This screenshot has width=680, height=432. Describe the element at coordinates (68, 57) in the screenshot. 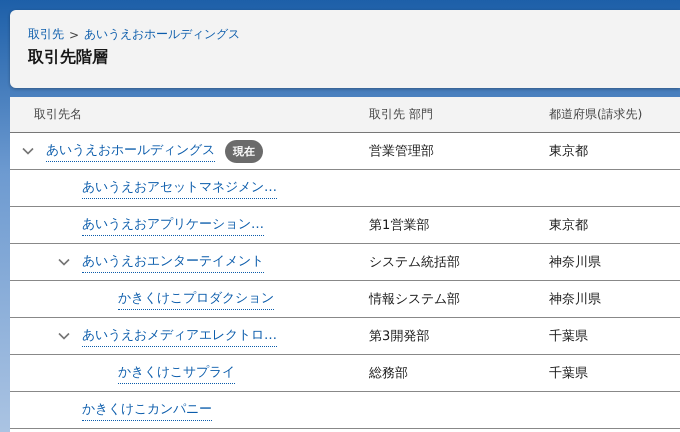

I see `page-title: 取引先階層` at that location.